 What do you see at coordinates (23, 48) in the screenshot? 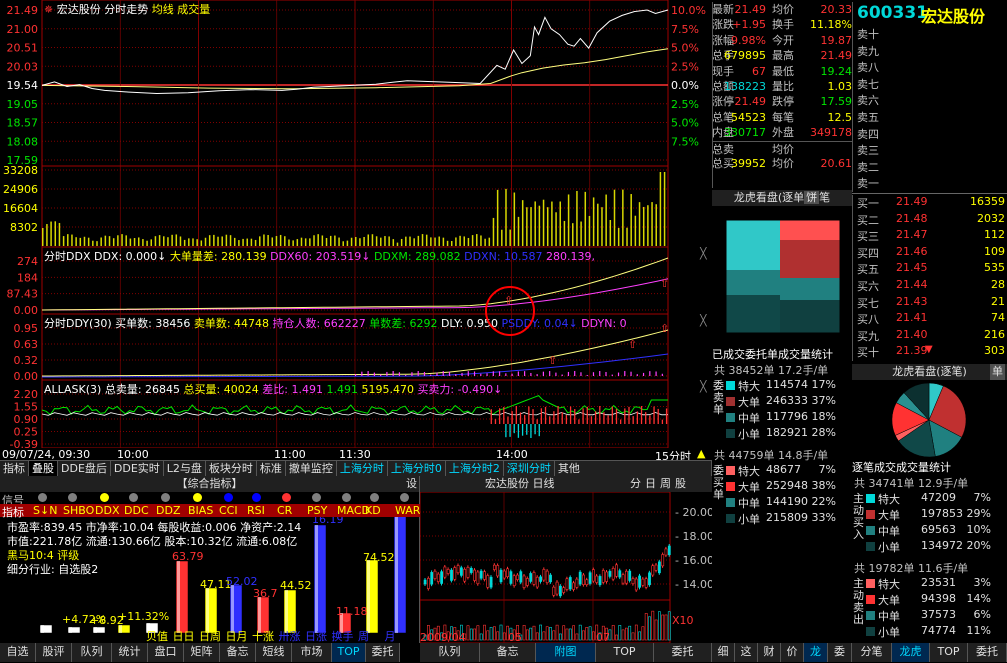
I see `y-tick-left: 20.51` at bounding box center [23, 48].